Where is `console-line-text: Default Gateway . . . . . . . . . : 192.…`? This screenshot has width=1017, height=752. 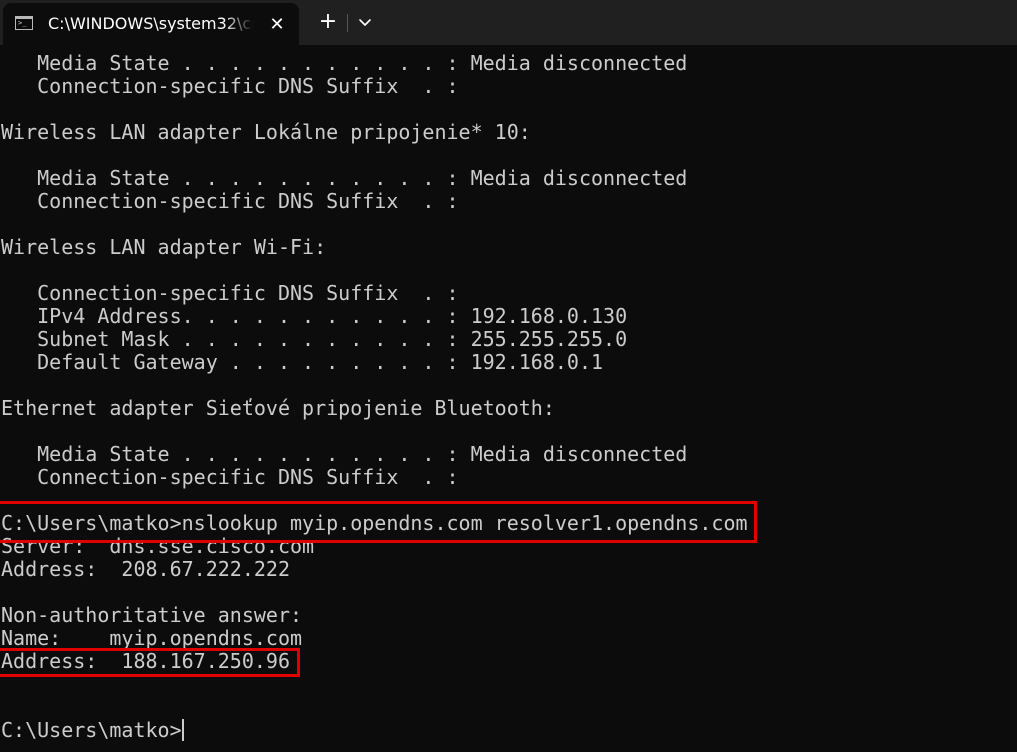
console-line-text: Default Gateway . . . . . . . . . : 192.… is located at coordinates (302, 362).